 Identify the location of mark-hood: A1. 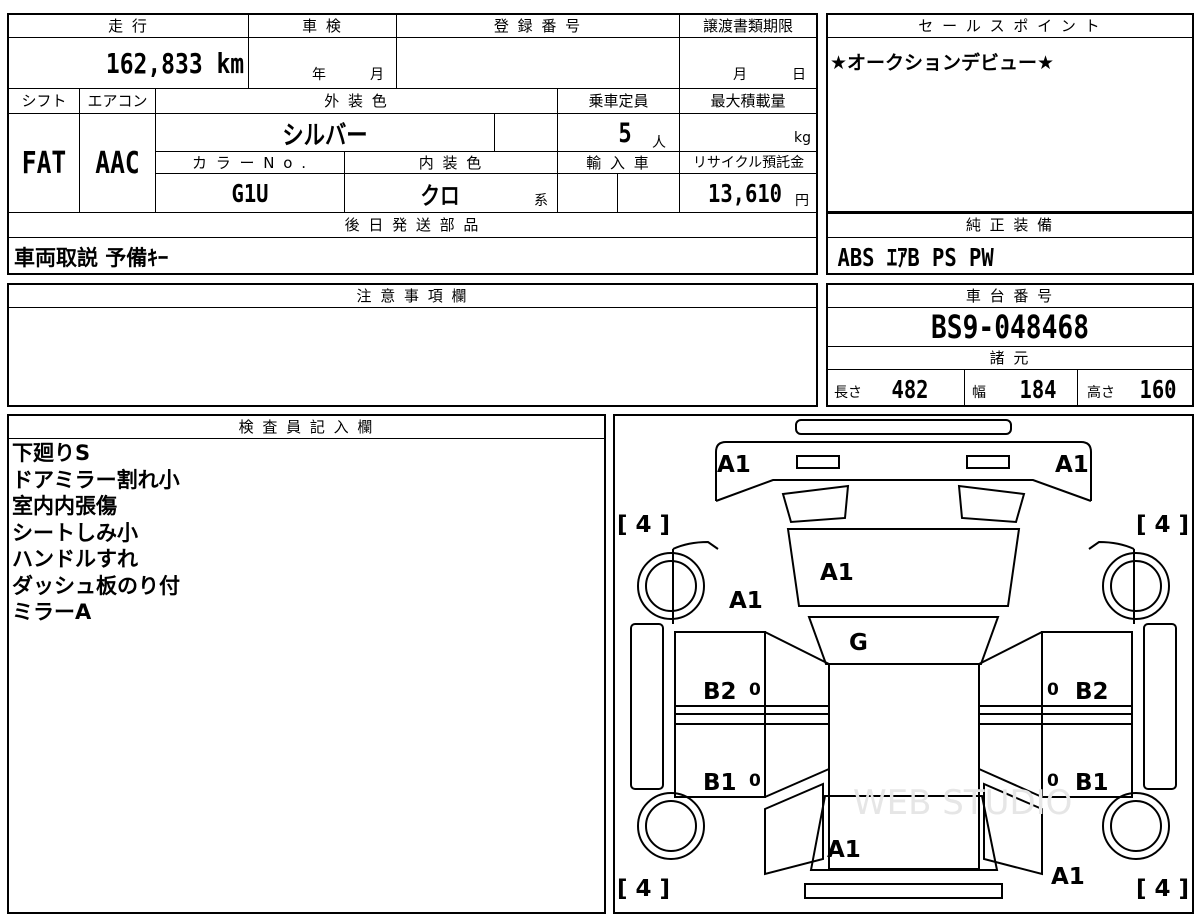
(837, 573).